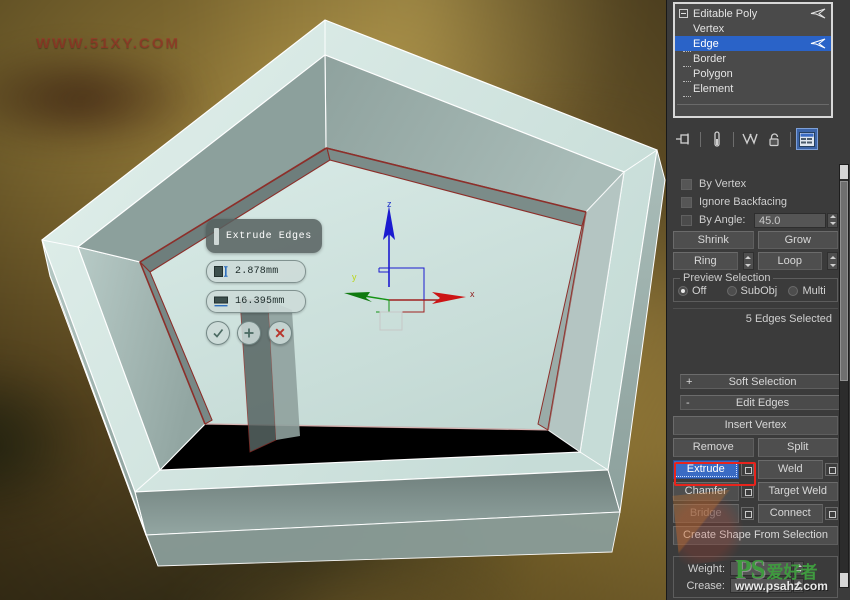 The width and height of the screenshot is (850, 600). I want to click on apply-button, so click(249, 333).